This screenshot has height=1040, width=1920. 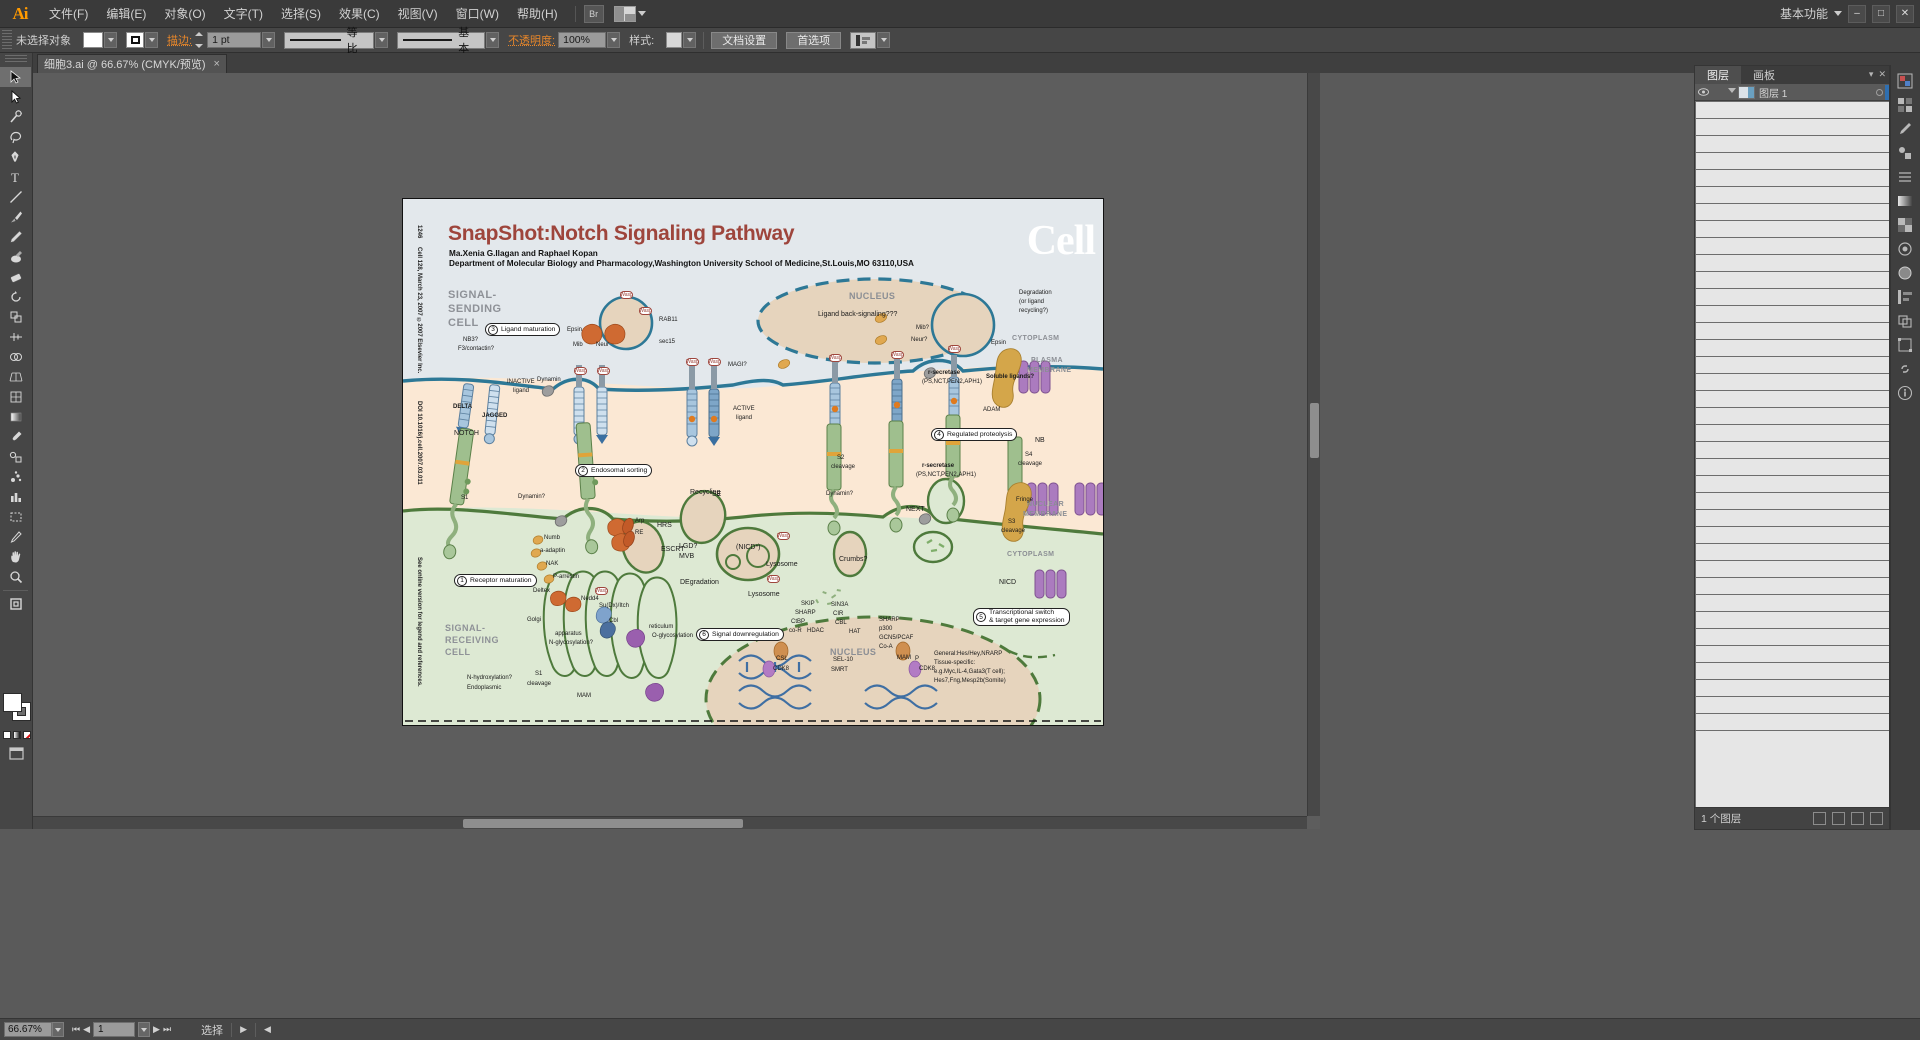 I want to click on graphic-style-swatch, so click(x=674, y=40).